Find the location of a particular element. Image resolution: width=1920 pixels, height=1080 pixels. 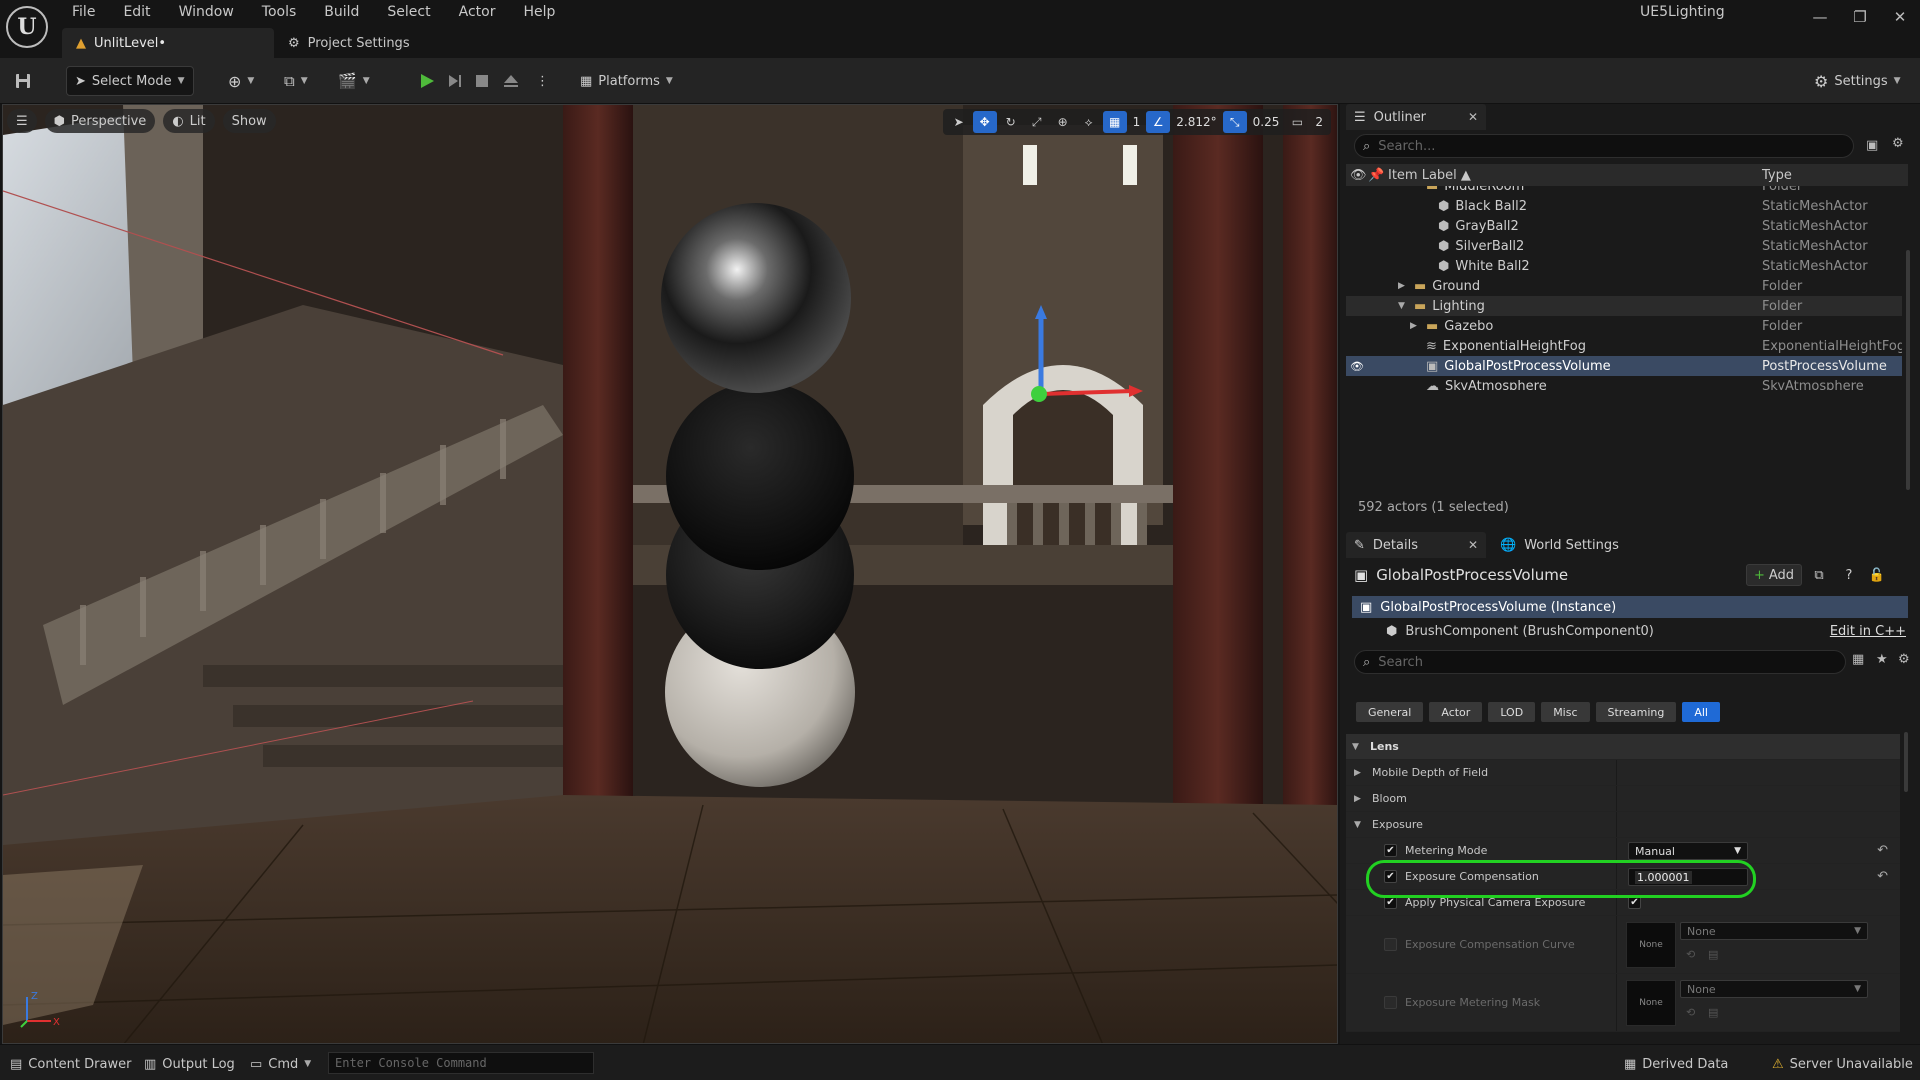

select-arrow-icon: ➤ is located at coordinates (959, 122).